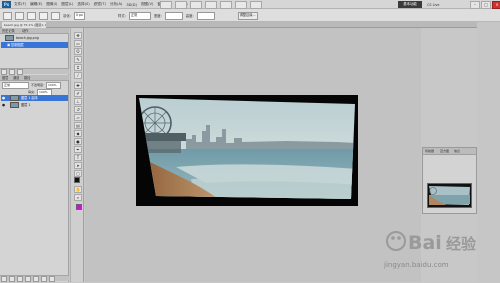  Describe the element at coordinates (444, 151) in the screenshot. I see `tab-histogram: 直方图` at that location.